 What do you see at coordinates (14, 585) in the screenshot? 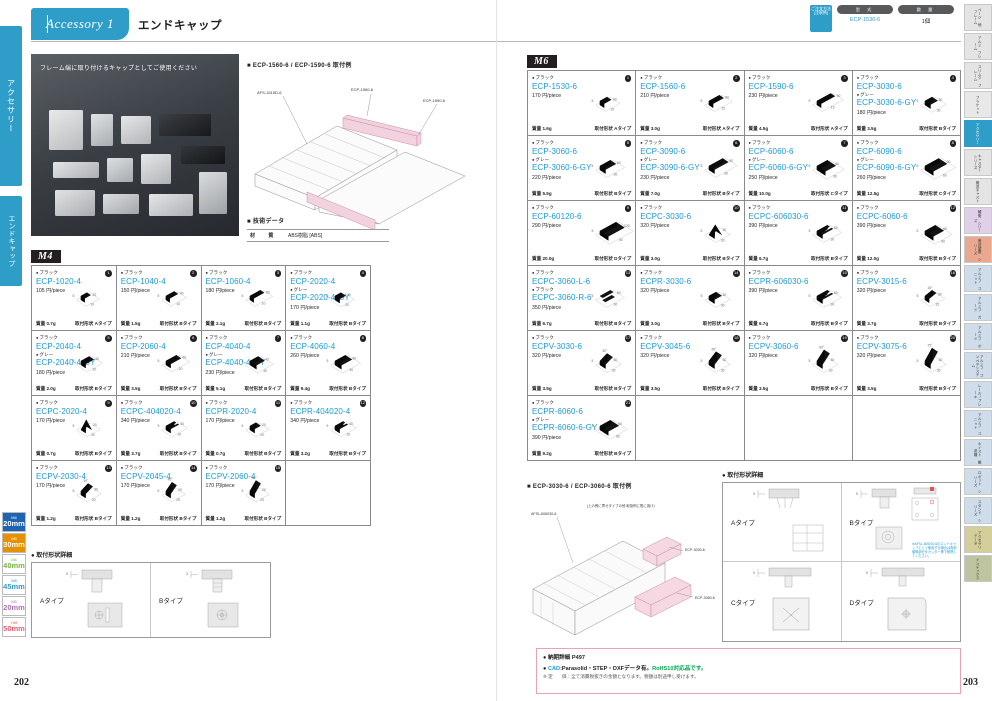
I see `size-tab-3: M8 45mm` at bounding box center [14, 585].